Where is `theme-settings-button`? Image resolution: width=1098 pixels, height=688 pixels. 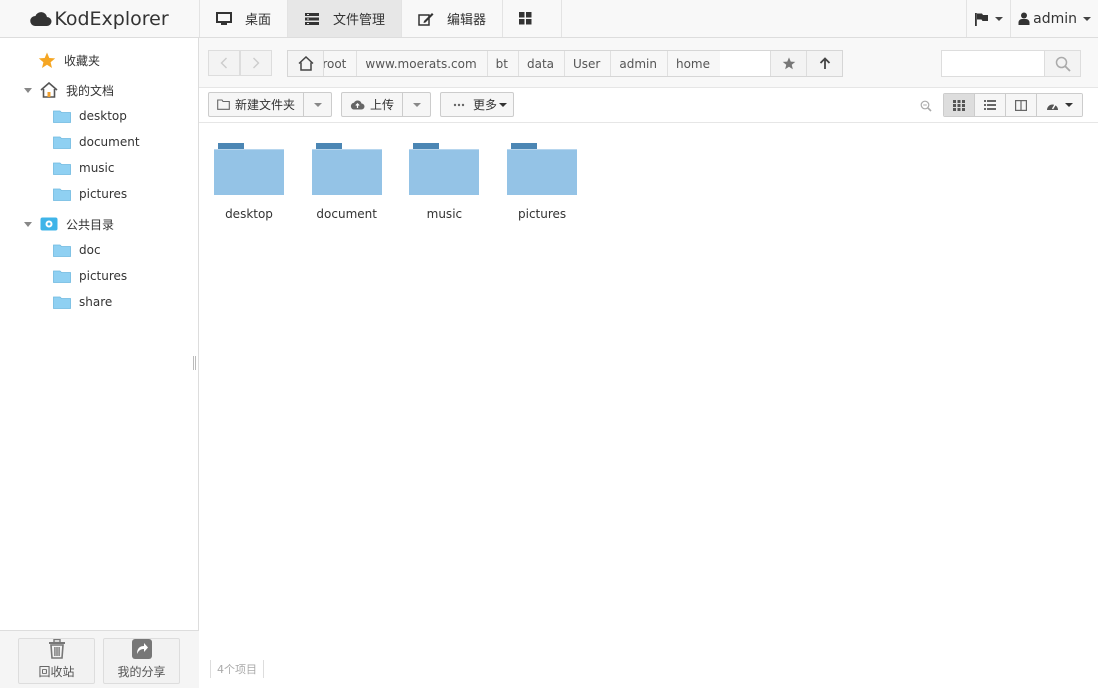
theme-settings-button is located at coordinates (1059, 105).